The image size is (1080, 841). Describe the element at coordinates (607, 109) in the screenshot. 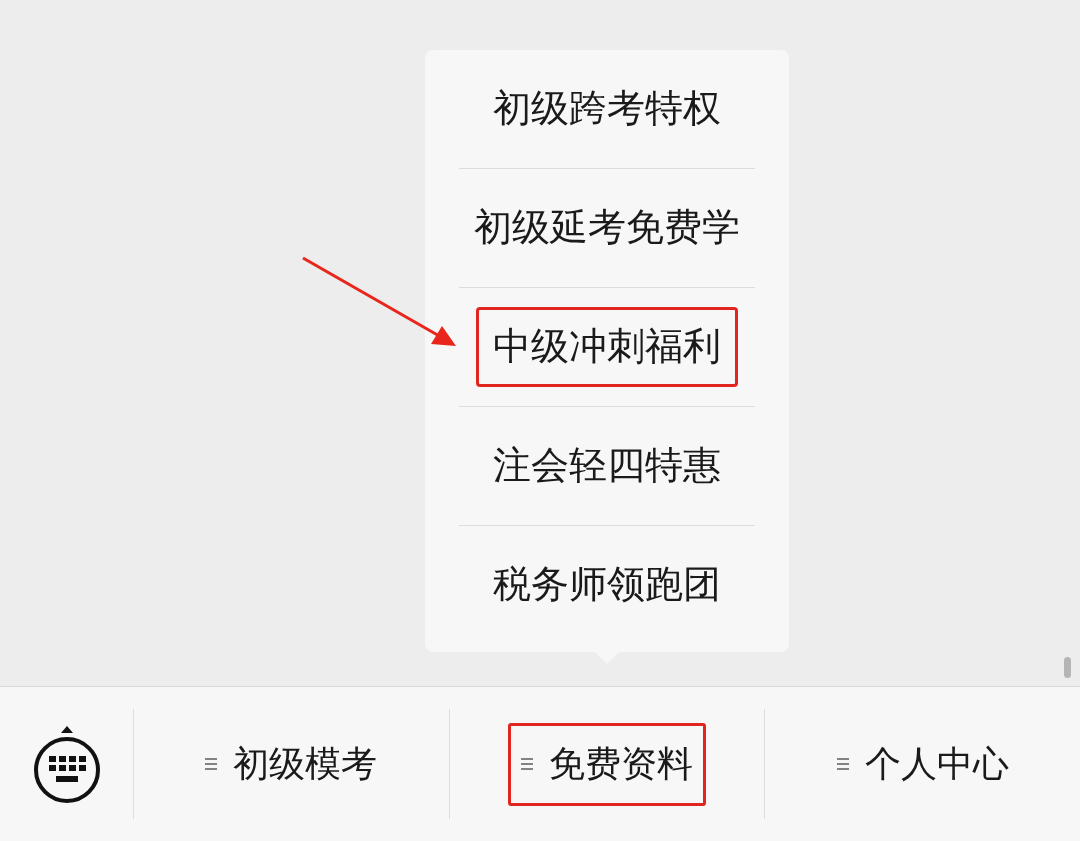

I see `menu-item: 初级跨考特权` at that location.